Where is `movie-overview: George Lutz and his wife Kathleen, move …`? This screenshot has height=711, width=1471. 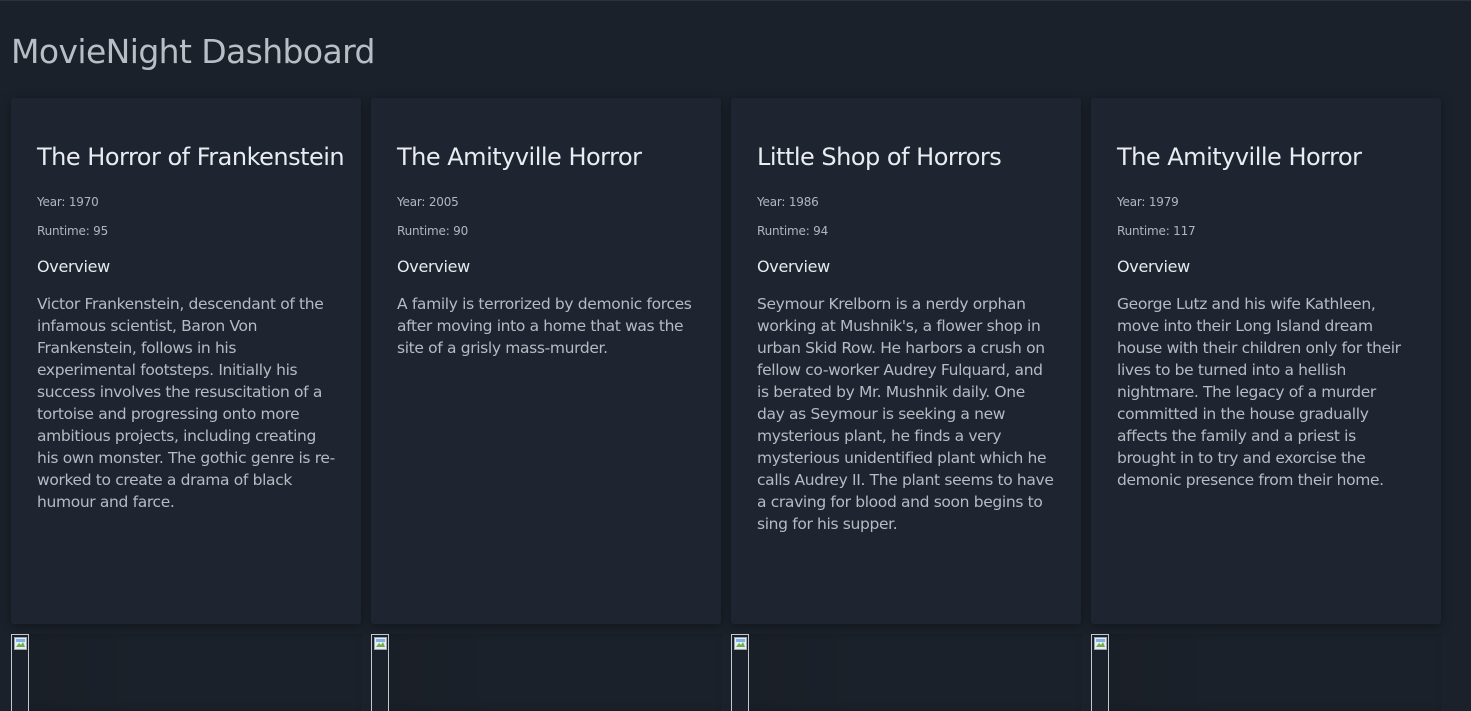 movie-overview: George Lutz and his wife Kathleen, move … is located at coordinates (1259, 392).